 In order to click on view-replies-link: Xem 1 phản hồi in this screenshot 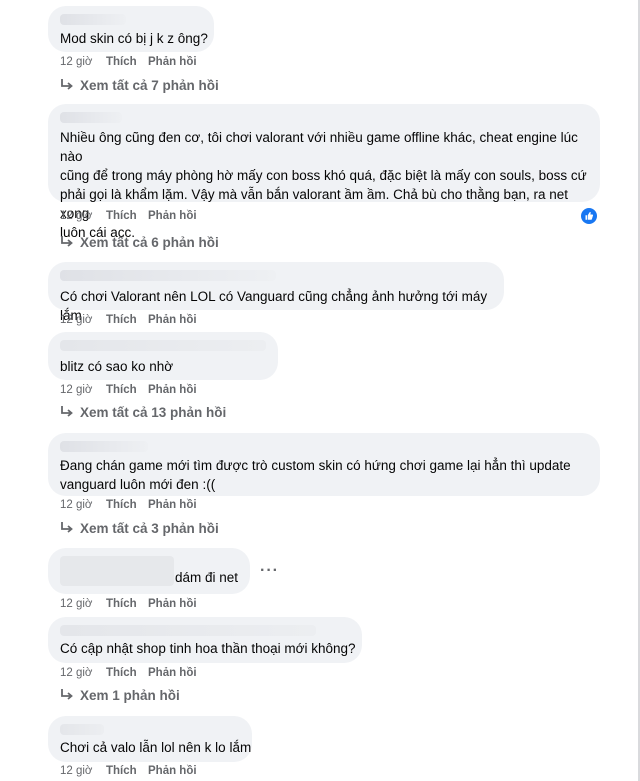, I will do `click(120, 697)`.